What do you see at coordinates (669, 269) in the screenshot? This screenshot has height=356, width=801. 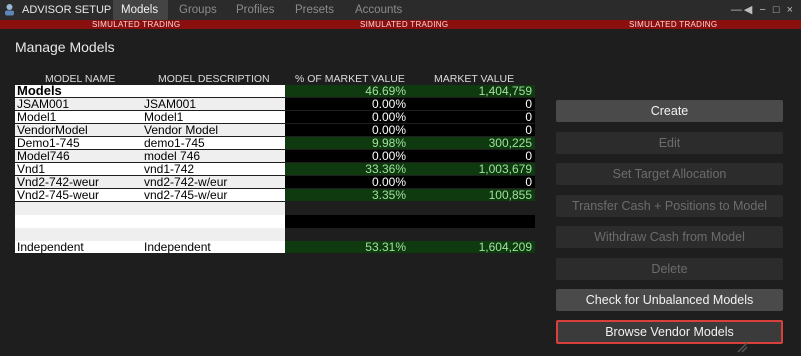 I see `delete-button: Delete` at bounding box center [669, 269].